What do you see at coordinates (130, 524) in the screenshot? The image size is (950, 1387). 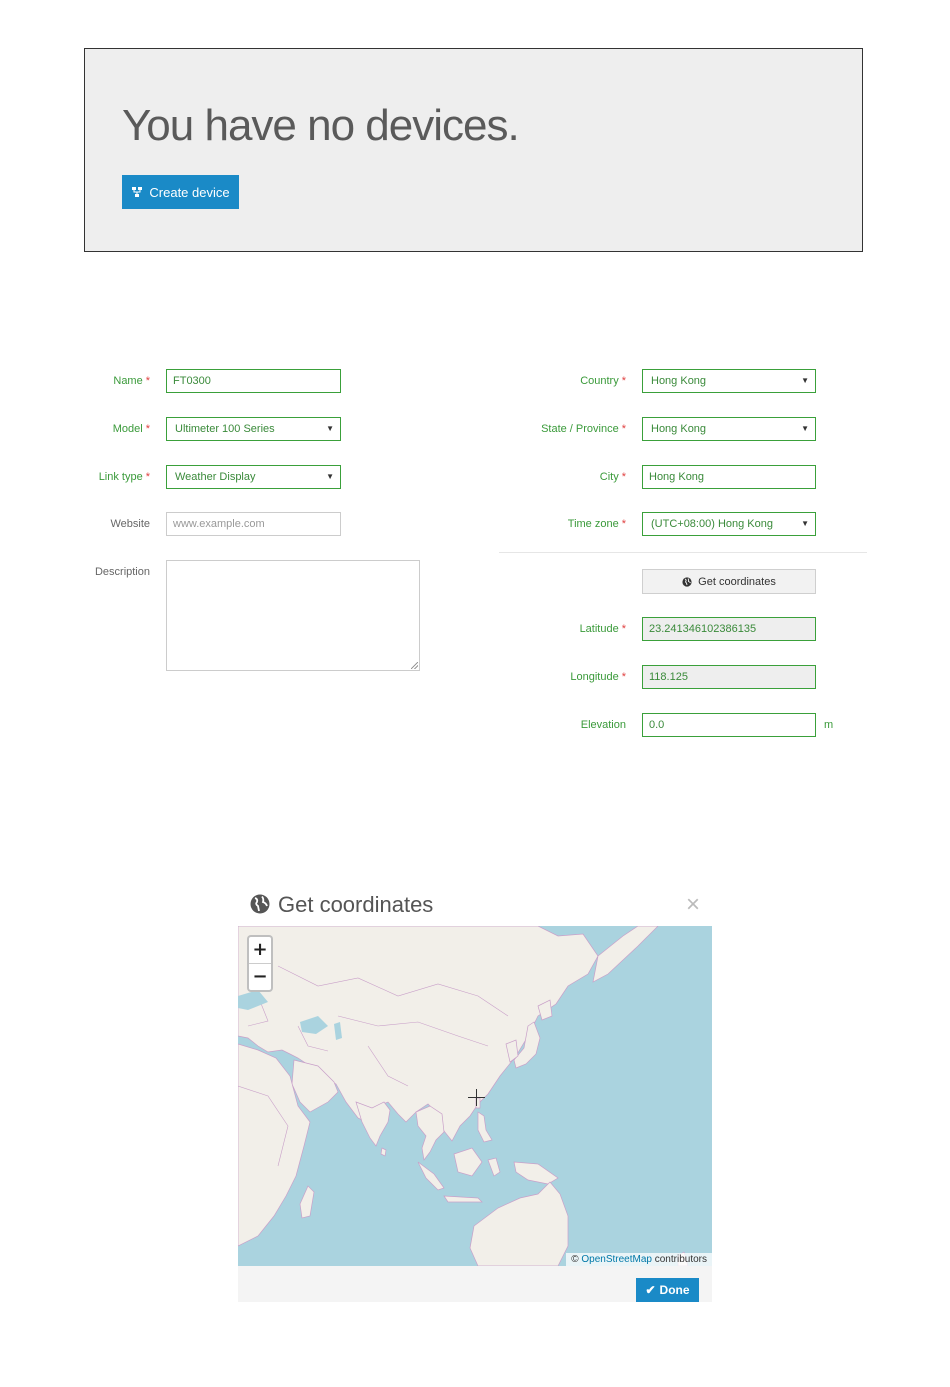 I see `website-label: Website` at bounding box center [130, 524].